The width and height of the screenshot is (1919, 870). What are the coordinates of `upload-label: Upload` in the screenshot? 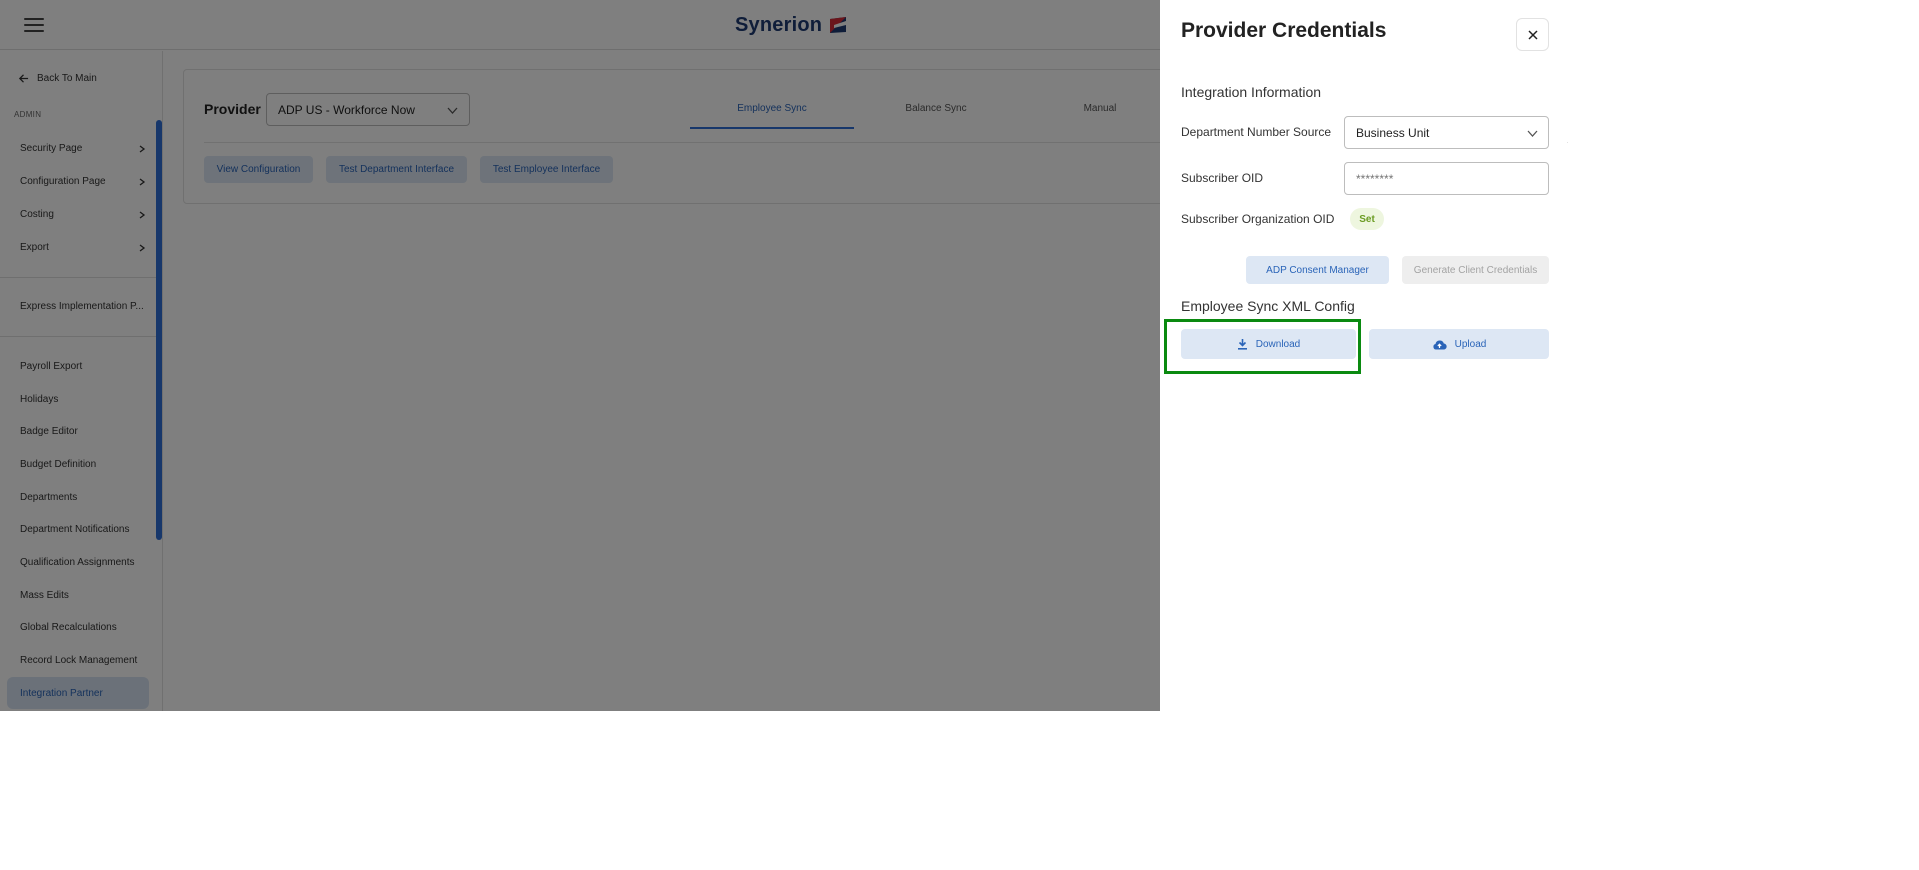 It's located at (1470, 344).